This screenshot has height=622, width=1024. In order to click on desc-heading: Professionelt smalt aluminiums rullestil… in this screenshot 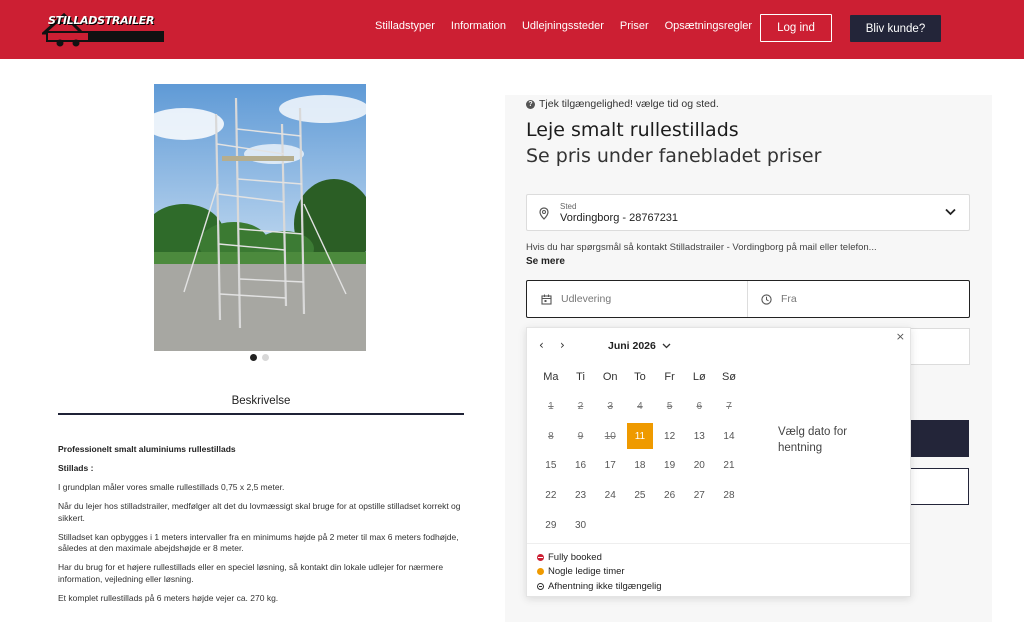, I will do `click(147, 449)`.